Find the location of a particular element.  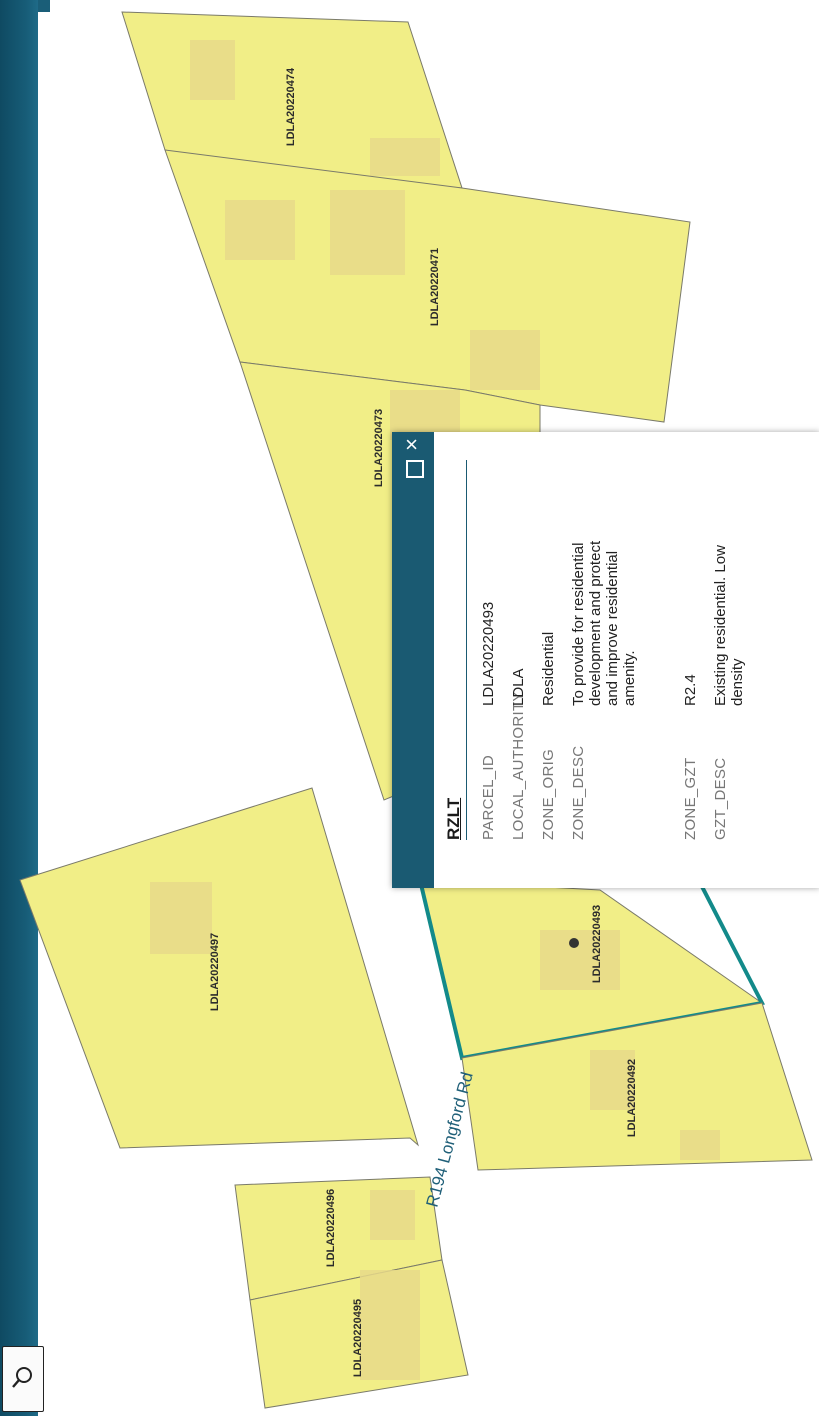

selection-point is located at coordinates (574, 943).